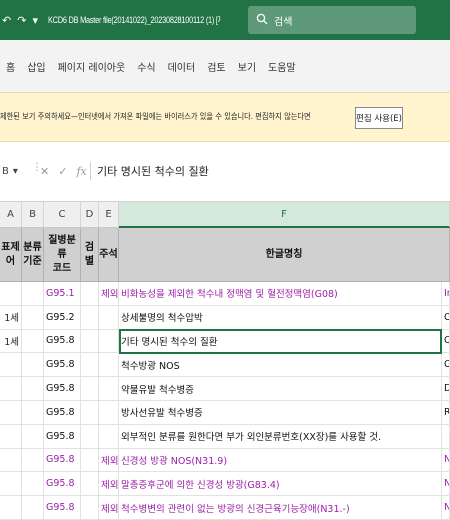 The image size is (450, 520). What do you see at coordinates (280, 436) in the screenshot?
I see `table-cell: 외부적인 분류를 원한다면 부가 외인분류번호(XX장)를 사용할 것.` at bounding box center [280, 436].